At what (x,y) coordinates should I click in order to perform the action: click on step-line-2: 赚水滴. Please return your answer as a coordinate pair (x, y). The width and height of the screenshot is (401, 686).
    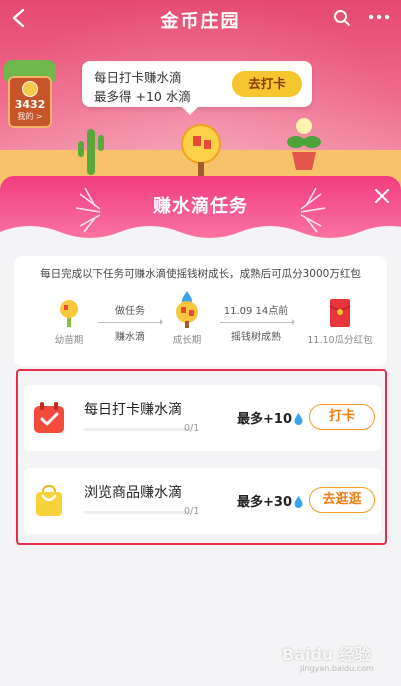
    Looking at the image, I should click on (130, 337).